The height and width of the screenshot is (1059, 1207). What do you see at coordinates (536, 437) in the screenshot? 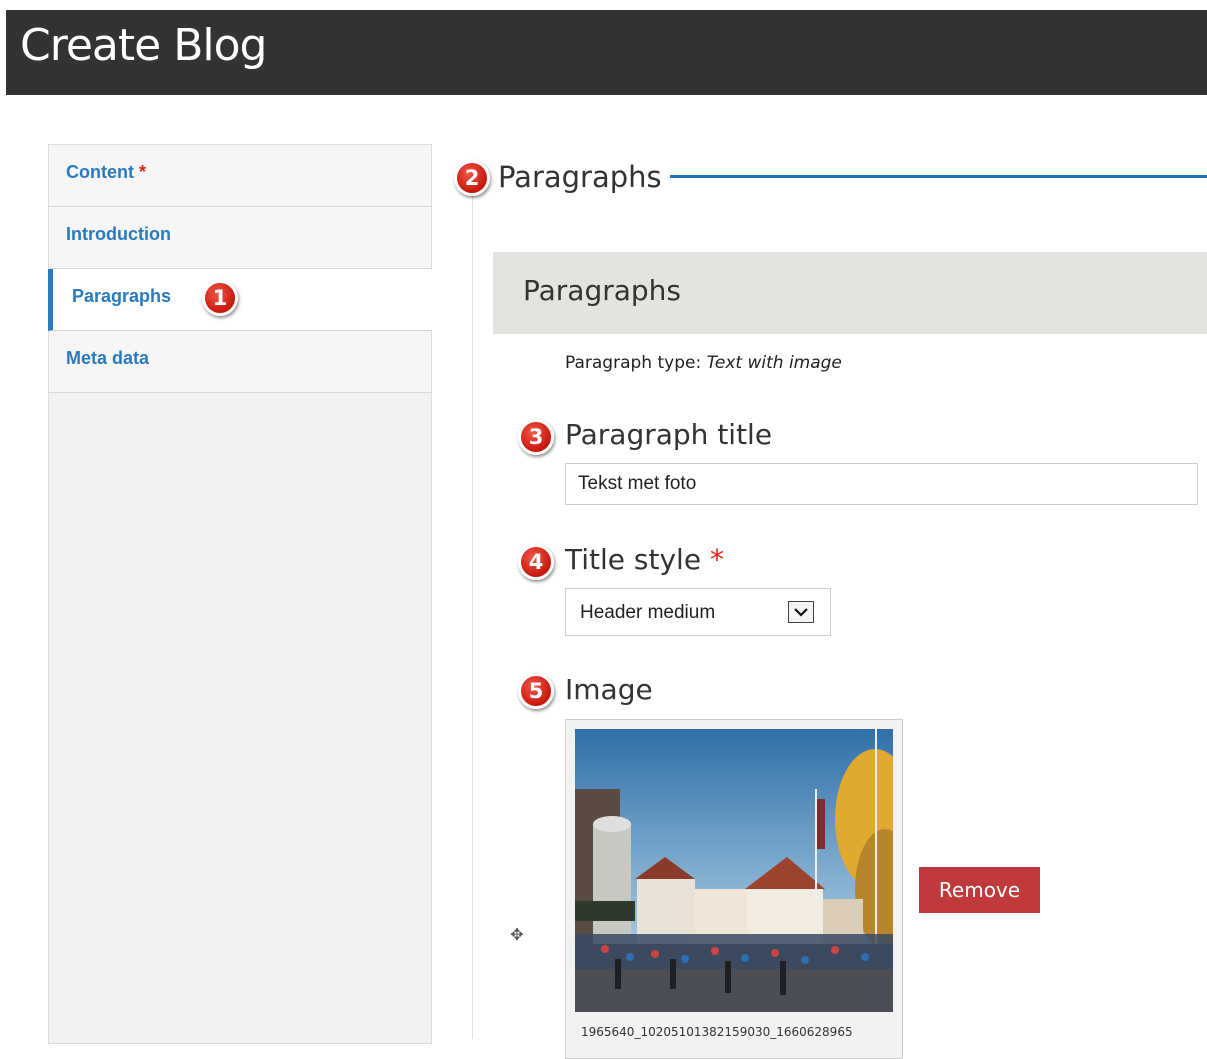
I see `step-badge-3: 3` at bounding box center [536, 437].